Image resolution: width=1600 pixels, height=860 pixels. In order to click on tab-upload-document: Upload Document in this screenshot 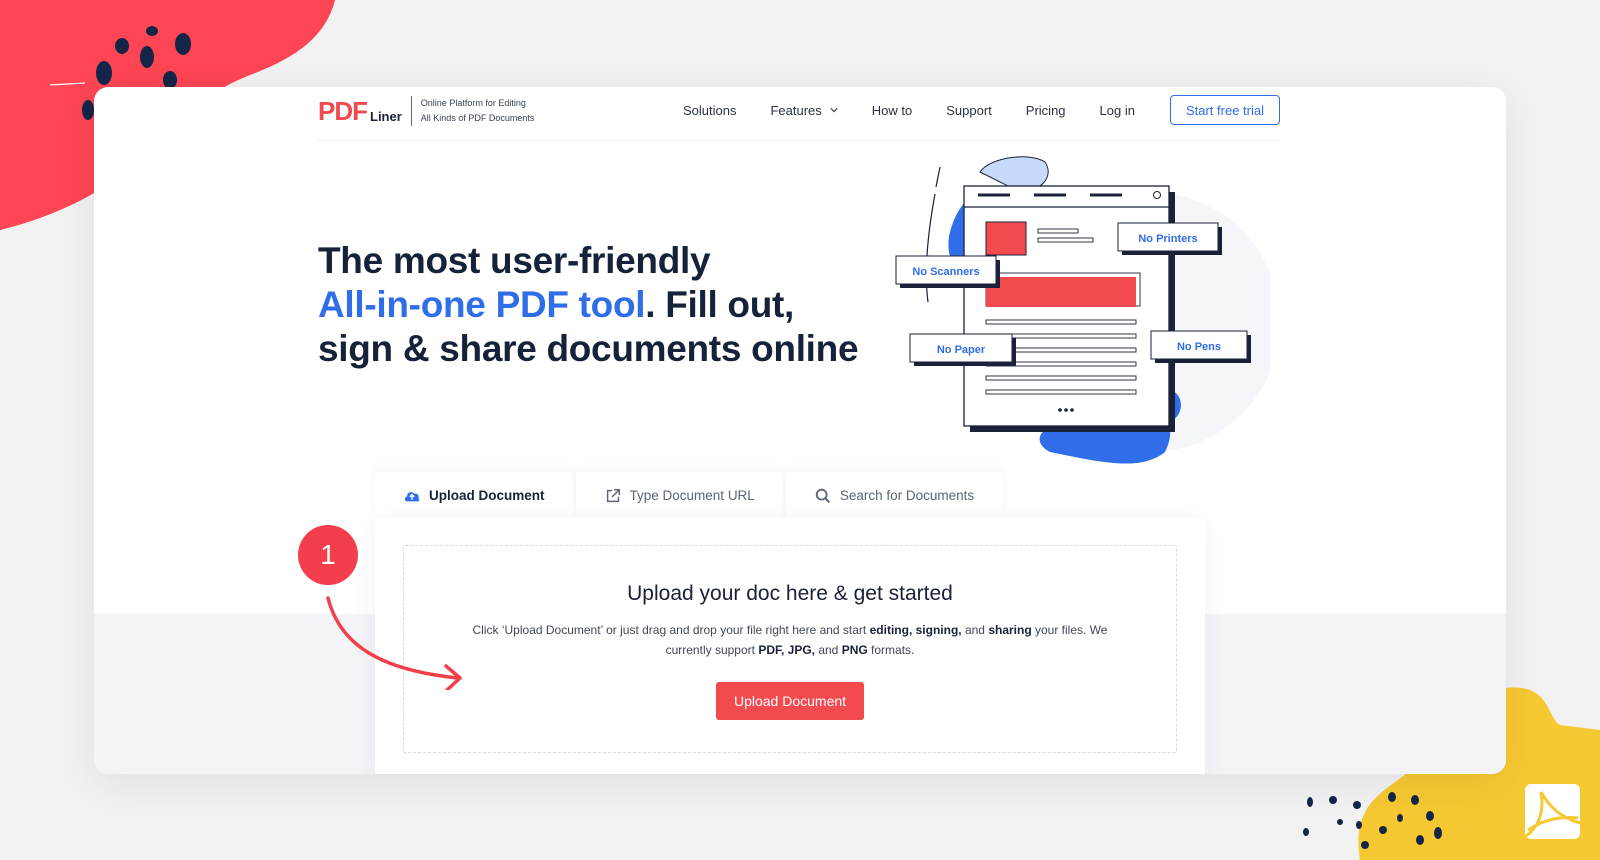, I will do `click(474, 495)`.